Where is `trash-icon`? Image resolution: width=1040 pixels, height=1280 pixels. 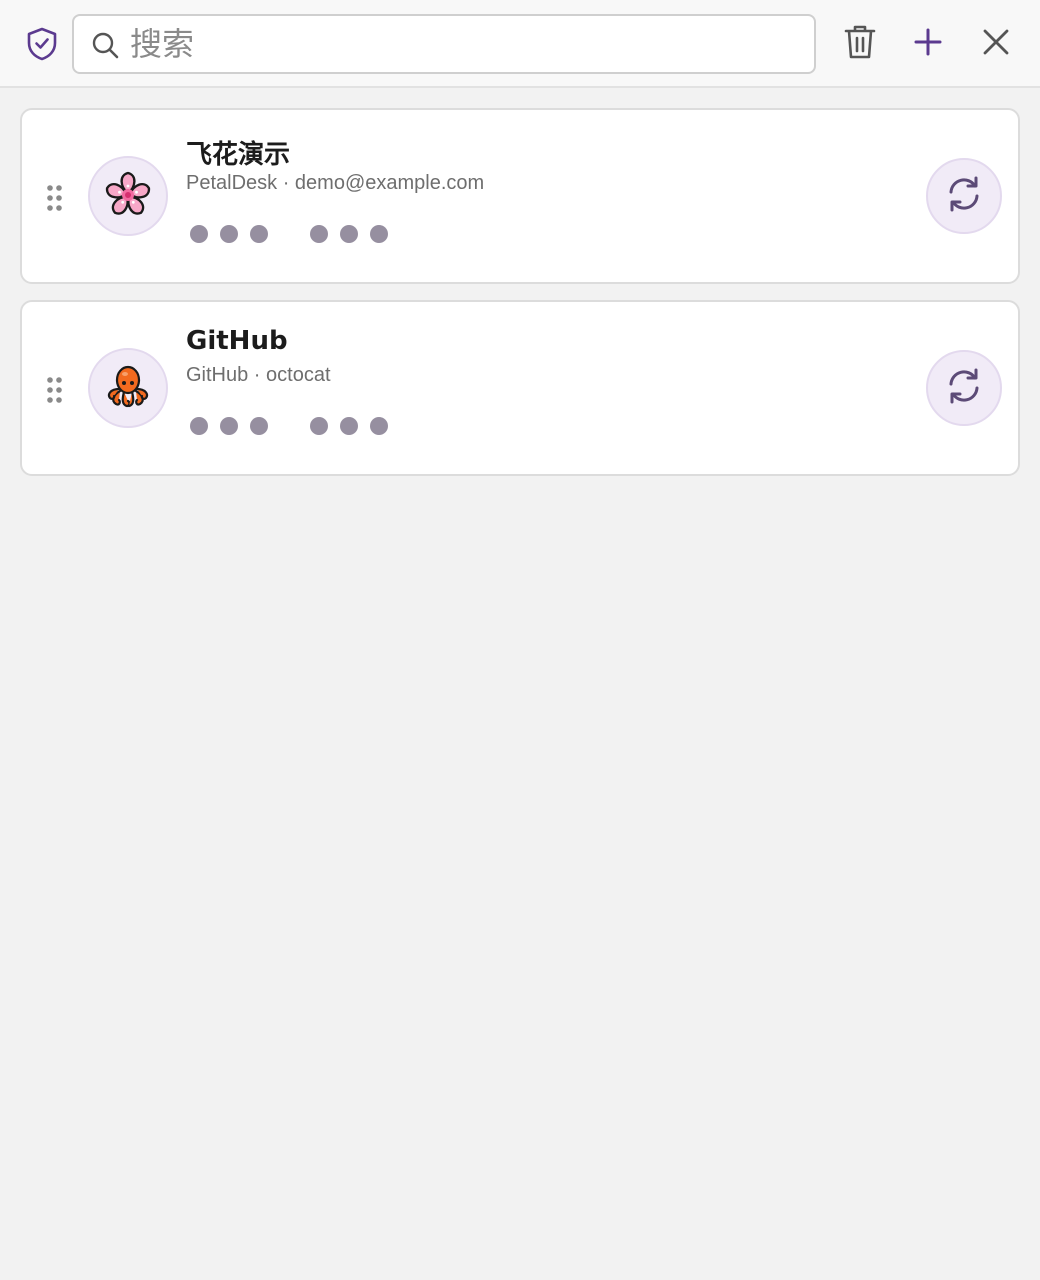 trash-icon is located at coordinates (860, 44).